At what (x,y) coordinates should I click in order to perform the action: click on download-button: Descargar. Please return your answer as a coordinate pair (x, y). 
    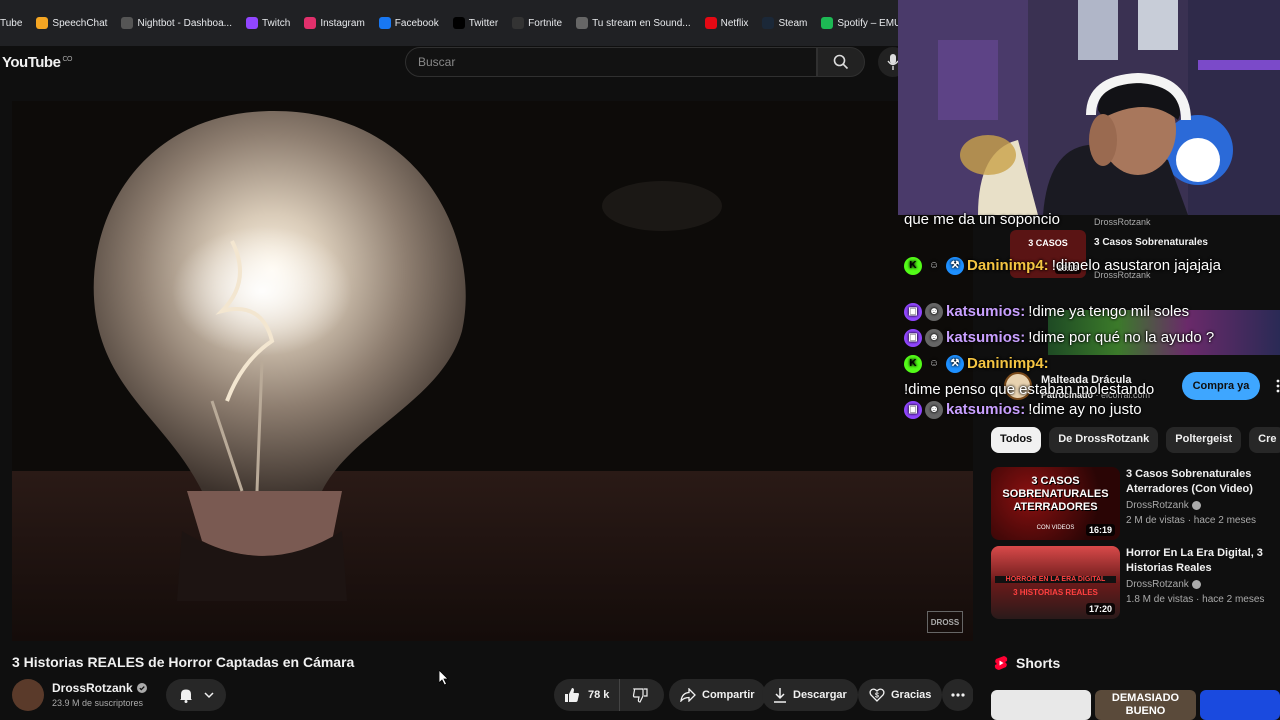
    Looking at the image, I should click on (810, 695).